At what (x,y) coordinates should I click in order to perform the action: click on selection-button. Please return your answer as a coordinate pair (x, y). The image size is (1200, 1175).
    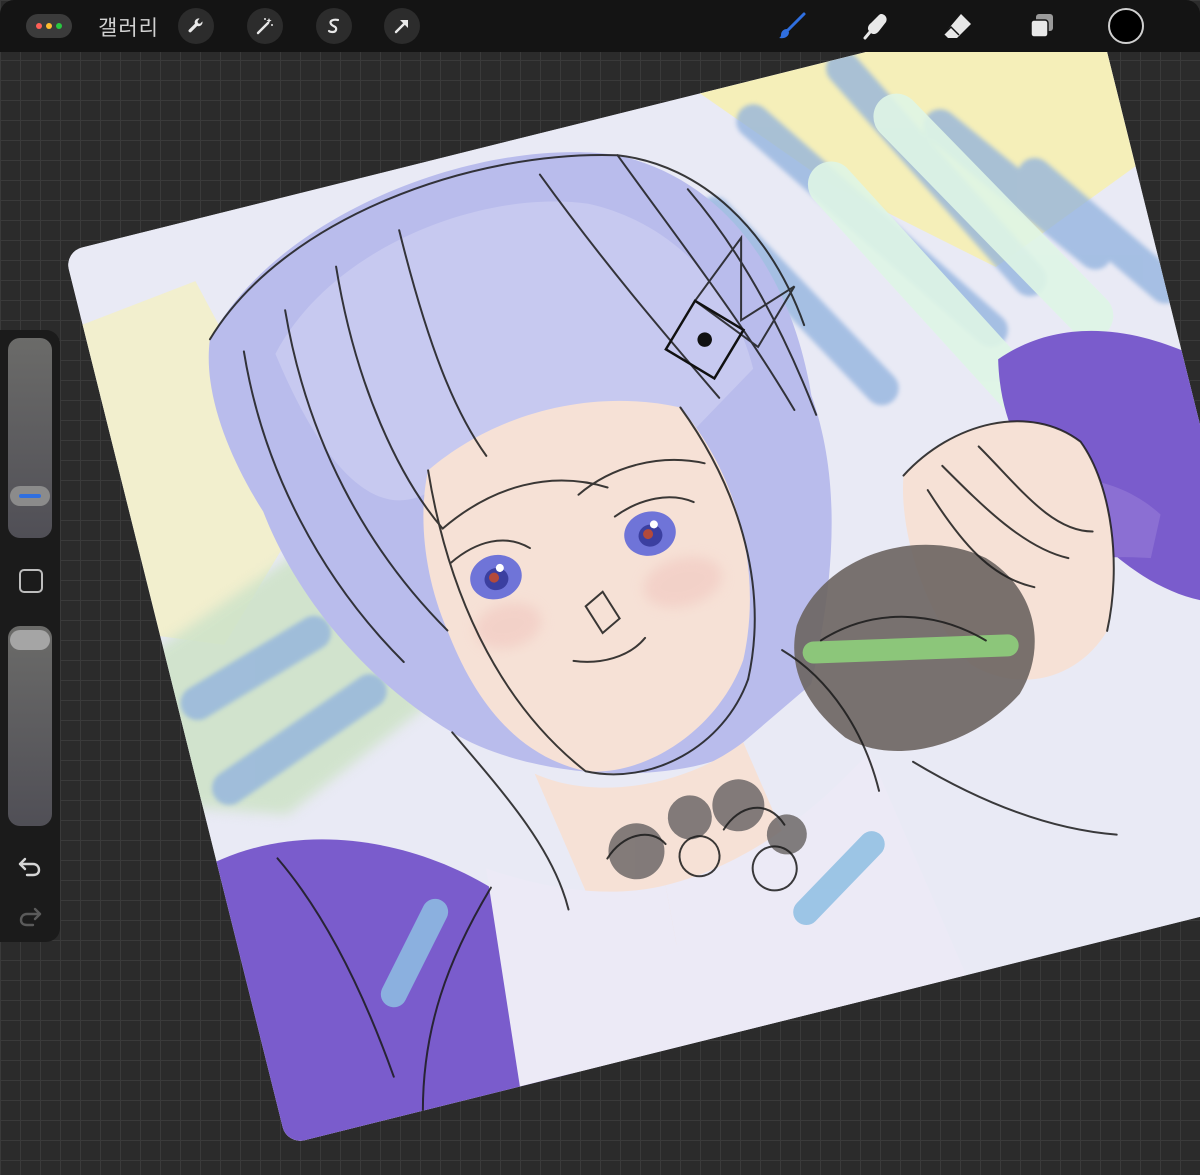
    Looking at the image, I should click on (334, 26).